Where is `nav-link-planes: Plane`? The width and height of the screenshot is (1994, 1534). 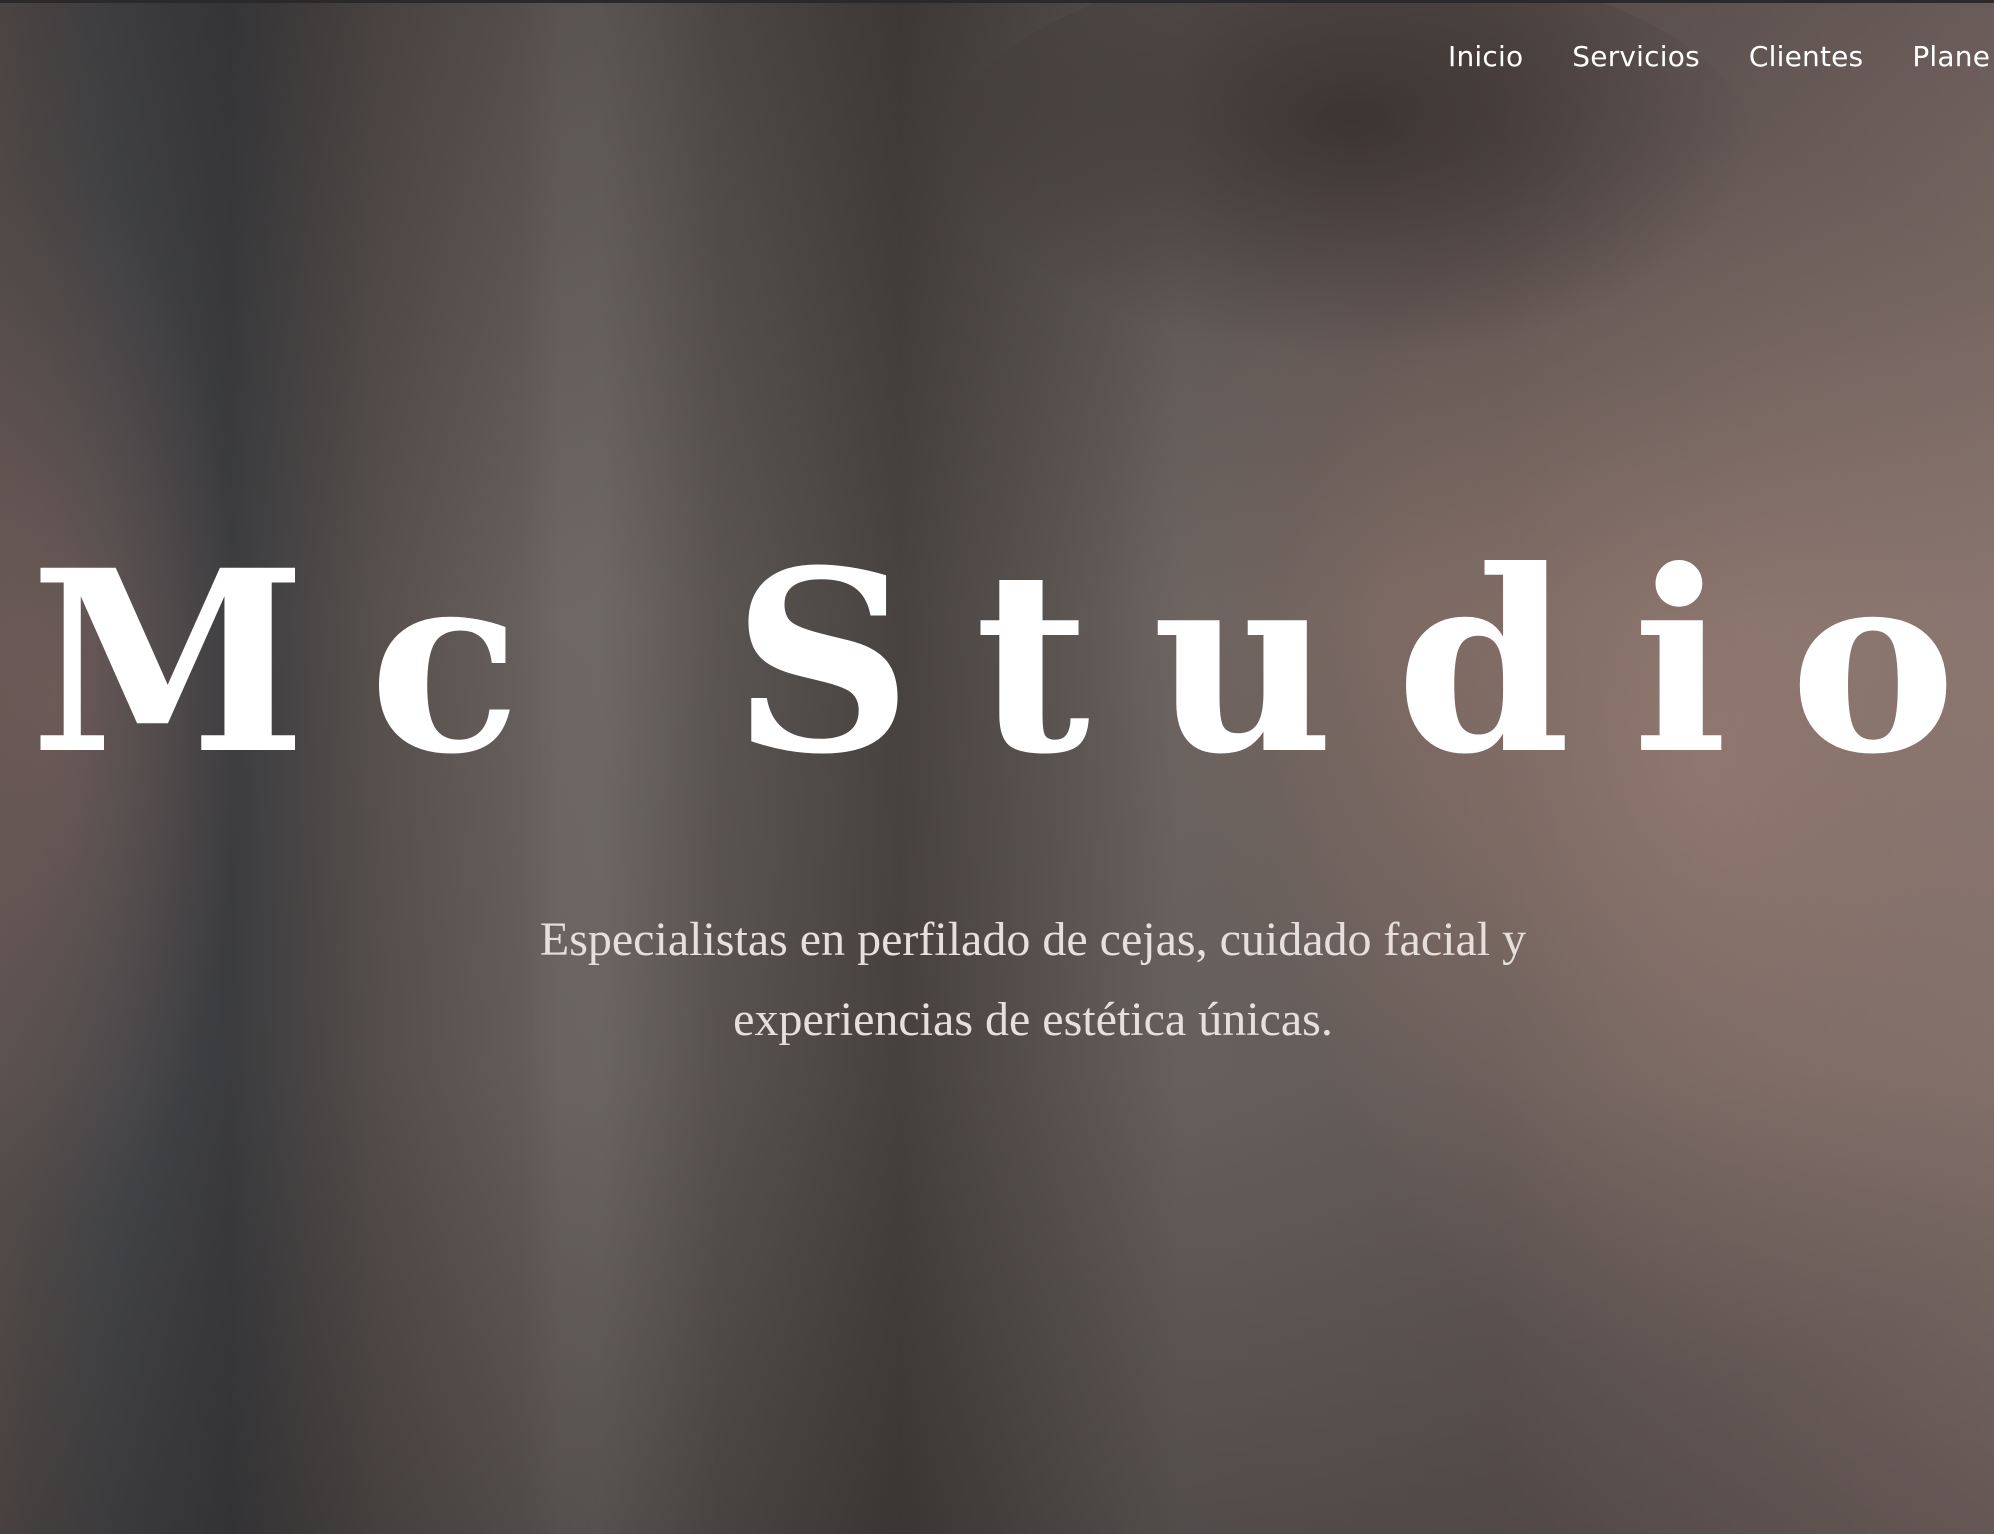 nav-link-planes: Plane is located at coordinates (1951, 57).